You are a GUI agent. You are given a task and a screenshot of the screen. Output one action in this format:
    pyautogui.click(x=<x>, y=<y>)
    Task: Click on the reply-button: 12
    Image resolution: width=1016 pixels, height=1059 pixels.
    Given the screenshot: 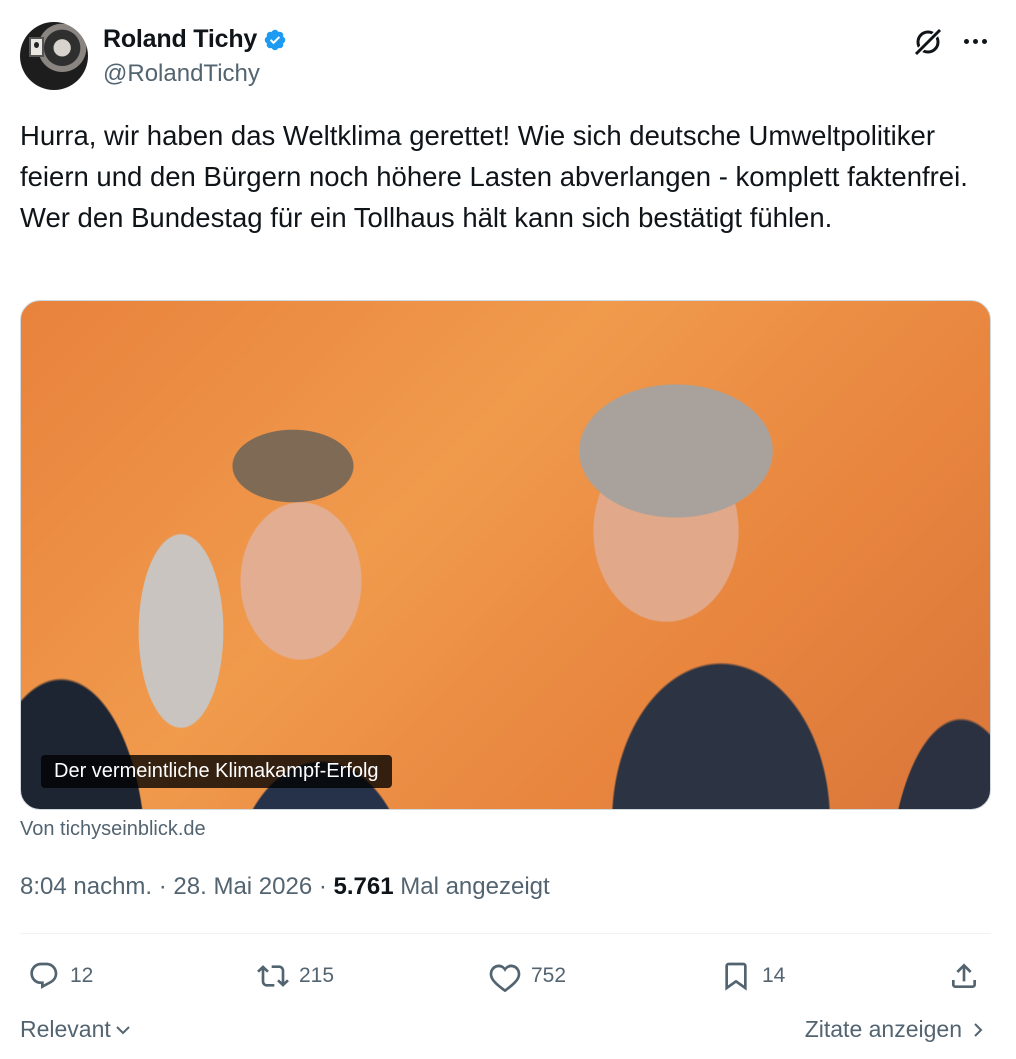 What is the action you would take?
    pyautogui.click(x=60, y=976)
    